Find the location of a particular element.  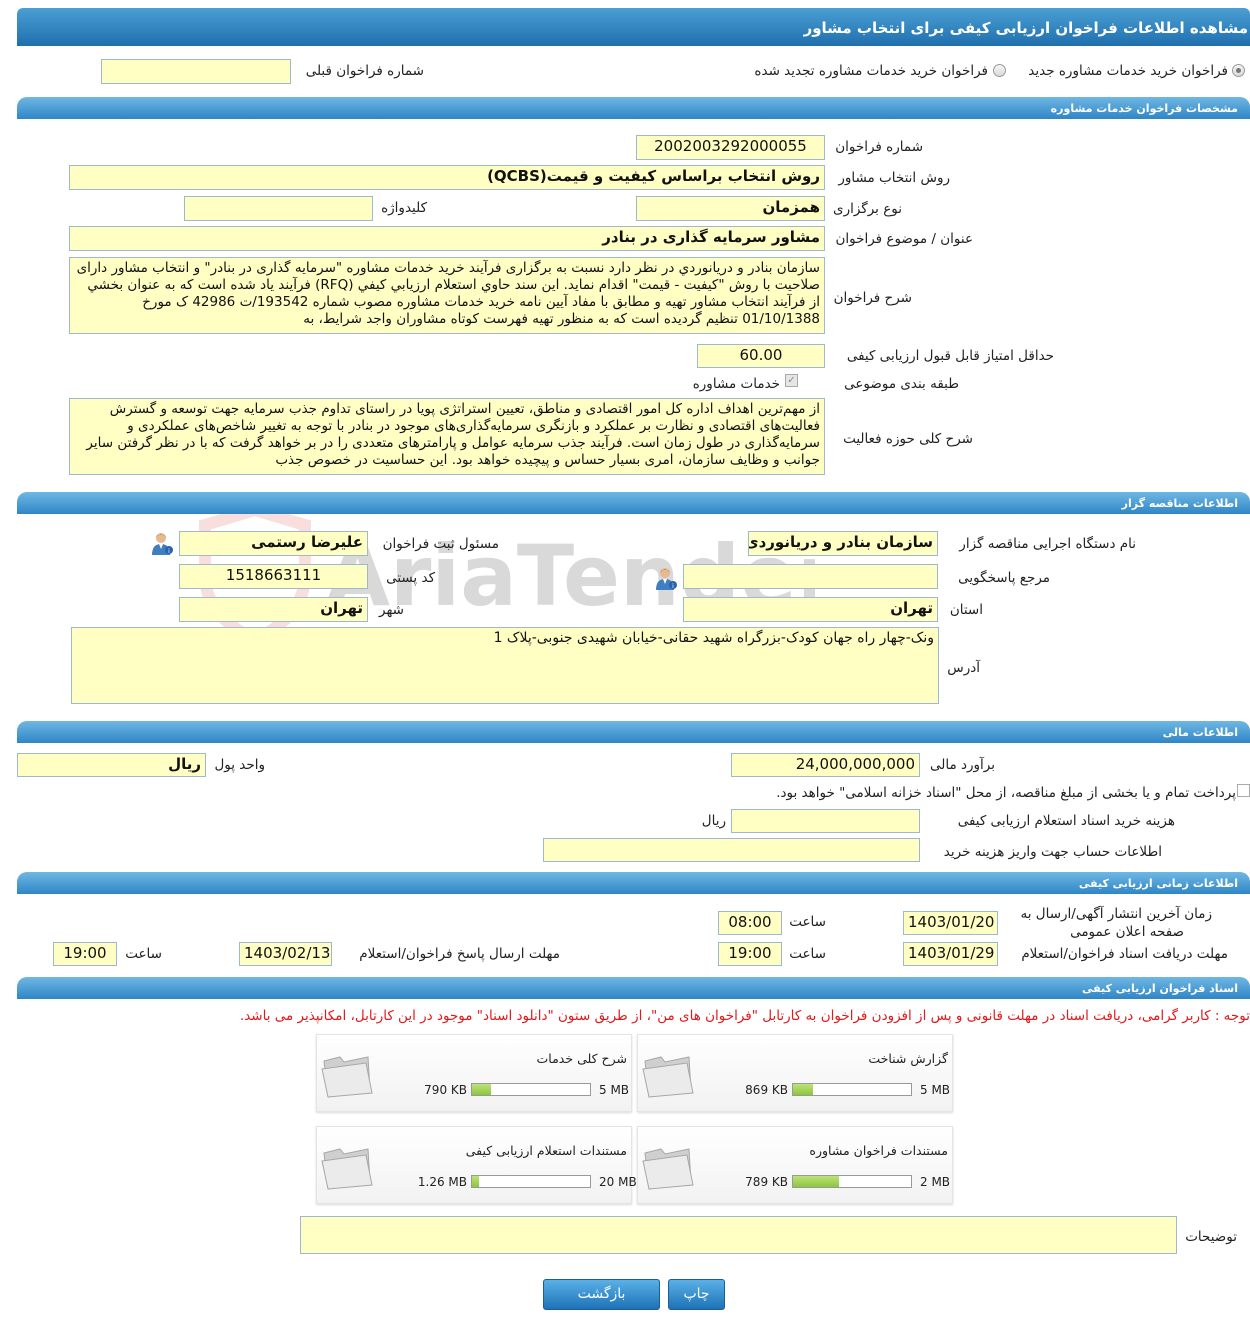

category-label: طبقه بندی موضوعی is located at coordinates (901, 384).